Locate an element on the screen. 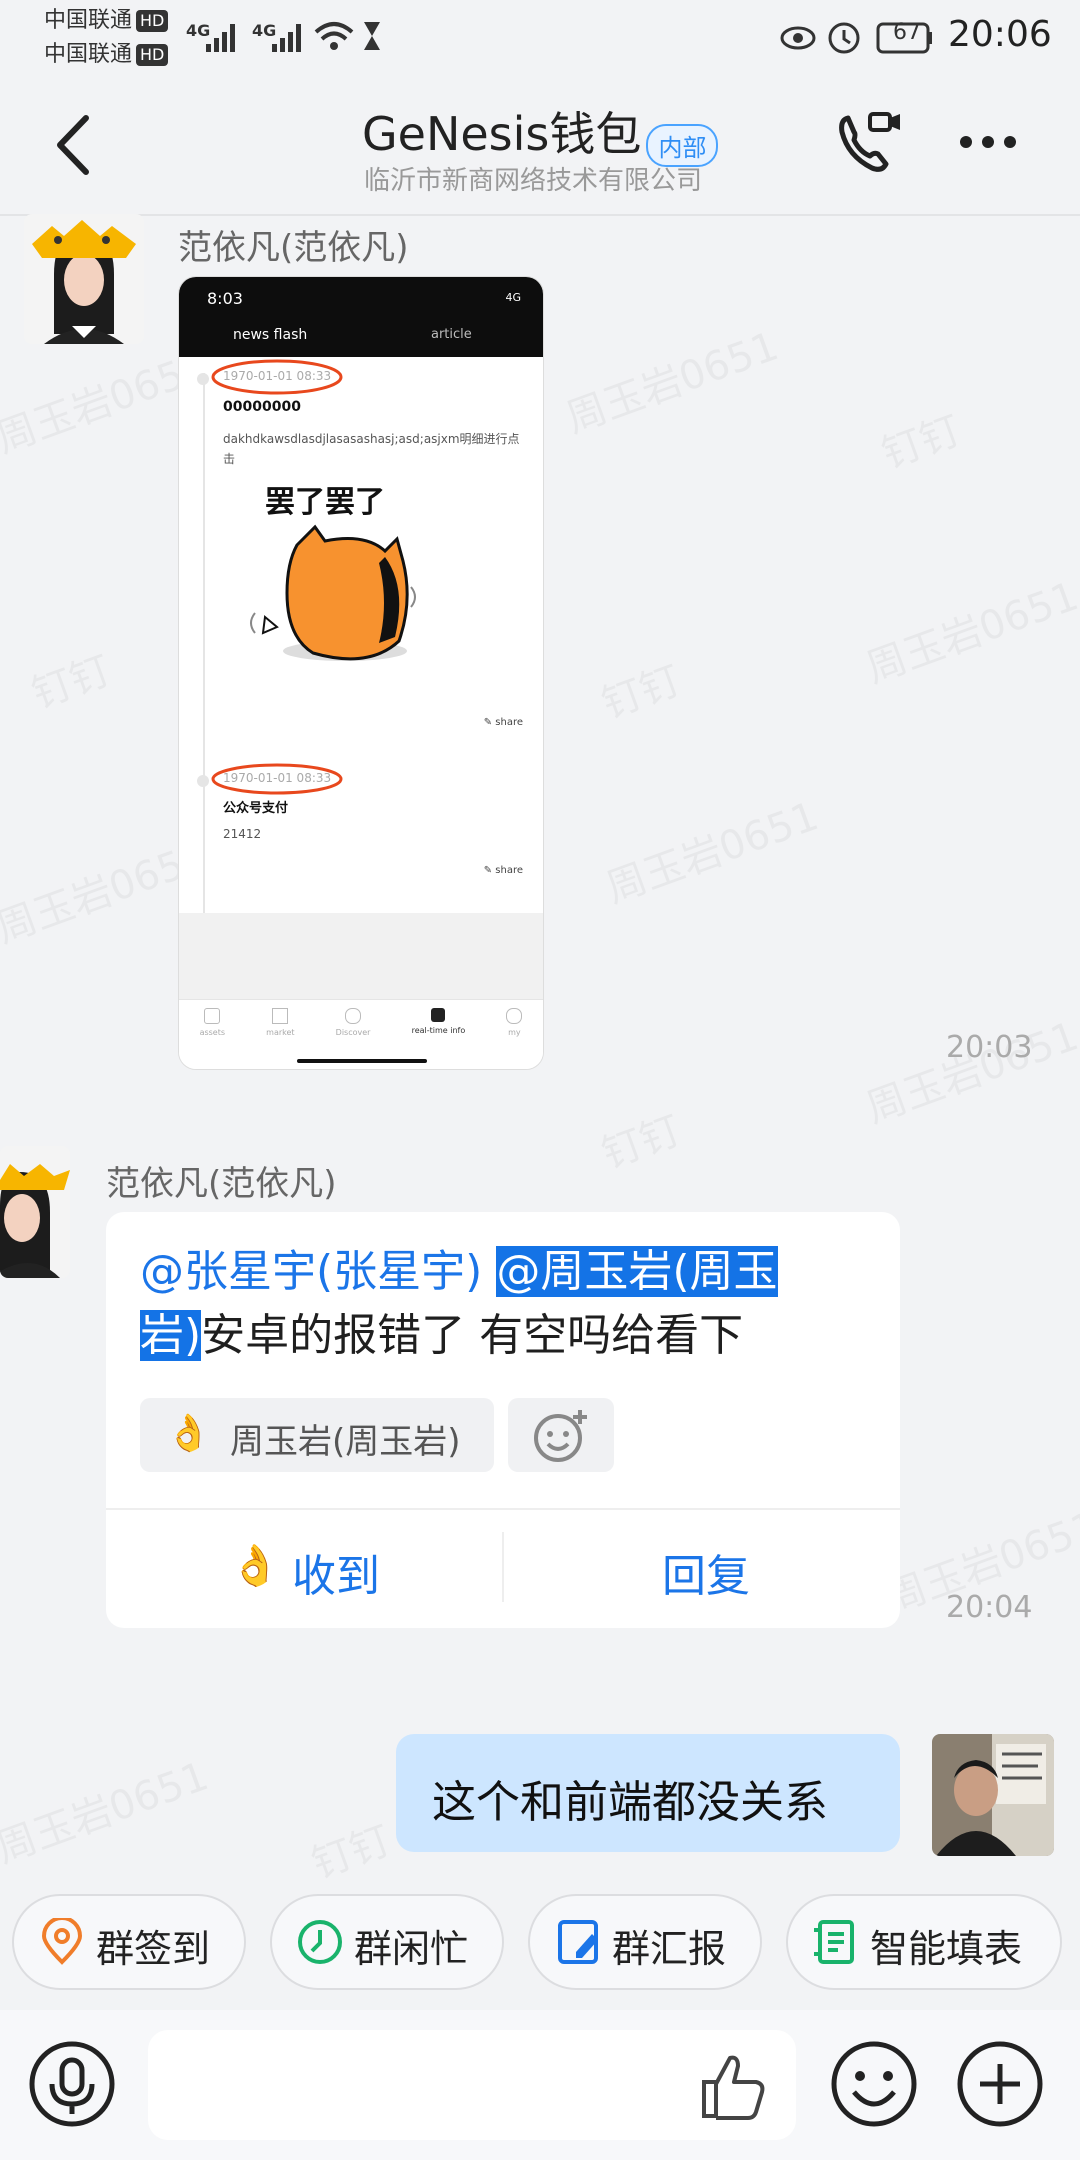 The image size is (1080, 2160). quick-label: 群闲忙 is located at coordinates (411, 1949).